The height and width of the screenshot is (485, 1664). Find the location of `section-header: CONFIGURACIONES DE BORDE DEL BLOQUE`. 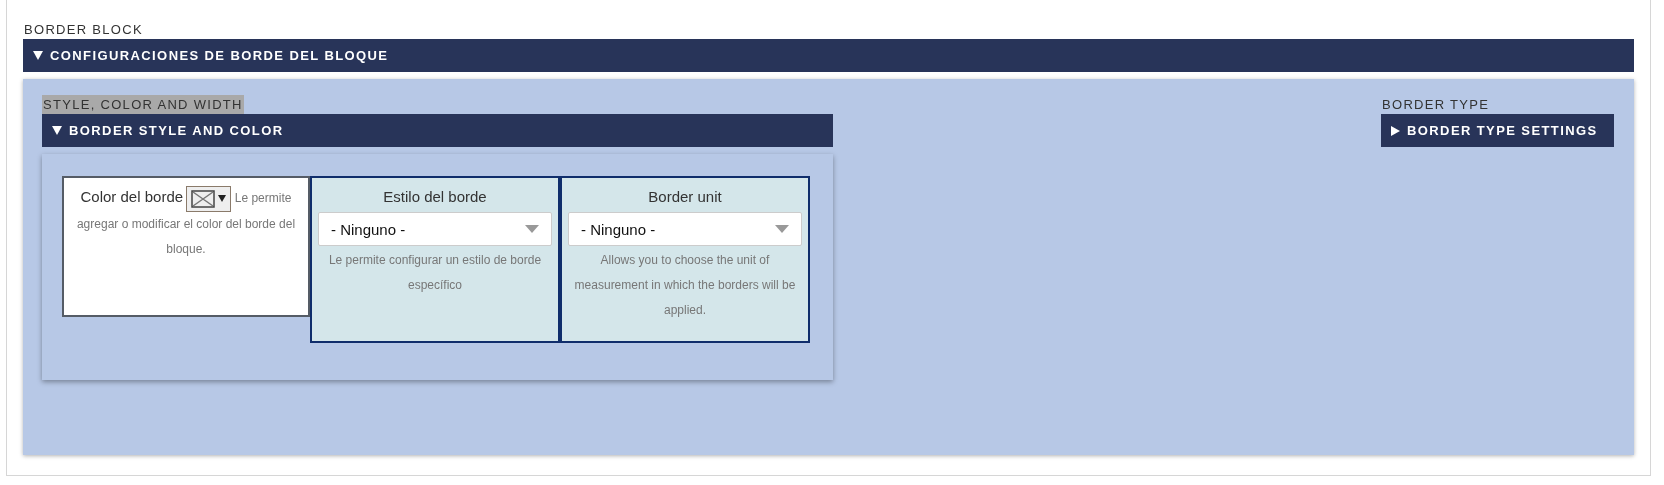

section-header: CONFIGURACIONES DE BORDE DEL BLOQUE is located at coordinates (828, 55).